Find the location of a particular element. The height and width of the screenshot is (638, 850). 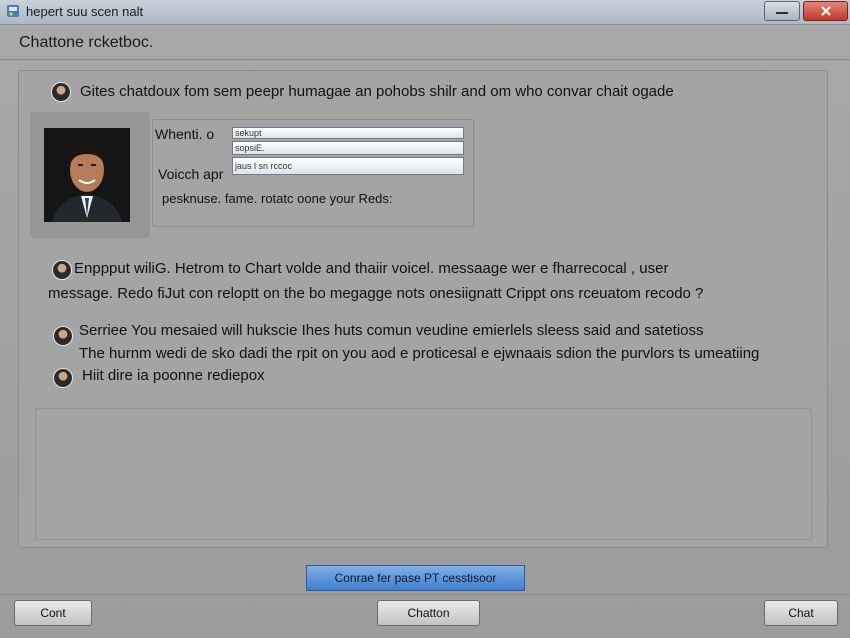

window-title: hepert suu scen nalt is located at coordinates (85, 11).